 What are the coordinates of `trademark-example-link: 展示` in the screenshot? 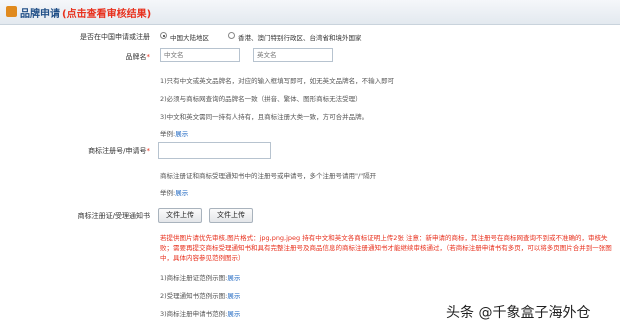 It's located at (181, 193).